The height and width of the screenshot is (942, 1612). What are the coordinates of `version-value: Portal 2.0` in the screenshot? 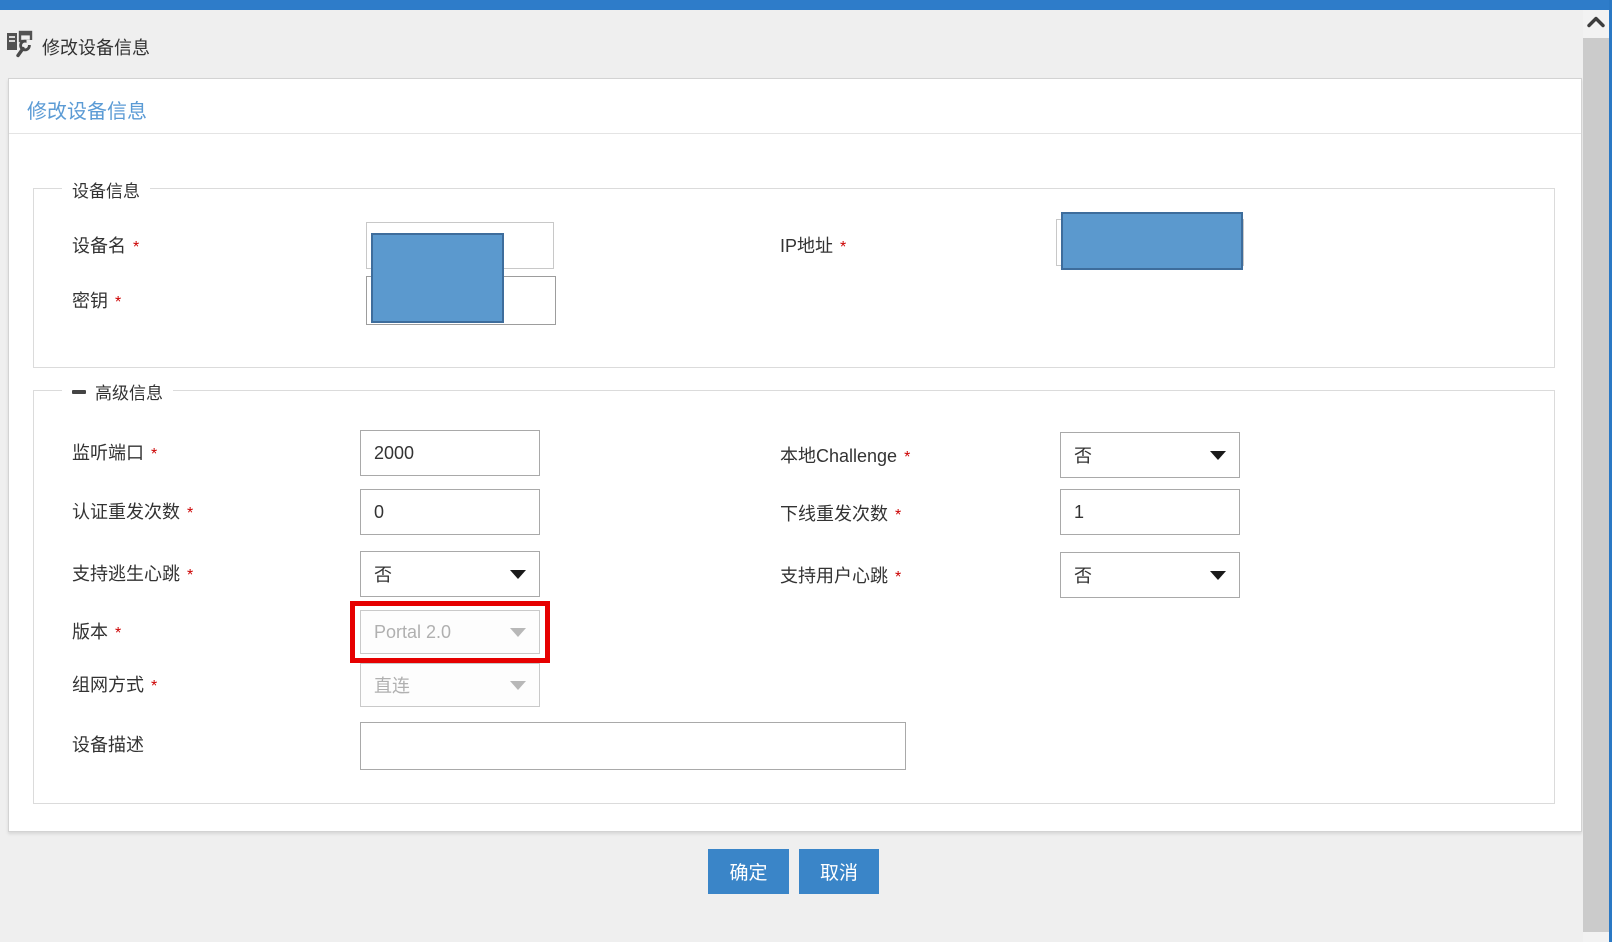 It's located at (413, 631).